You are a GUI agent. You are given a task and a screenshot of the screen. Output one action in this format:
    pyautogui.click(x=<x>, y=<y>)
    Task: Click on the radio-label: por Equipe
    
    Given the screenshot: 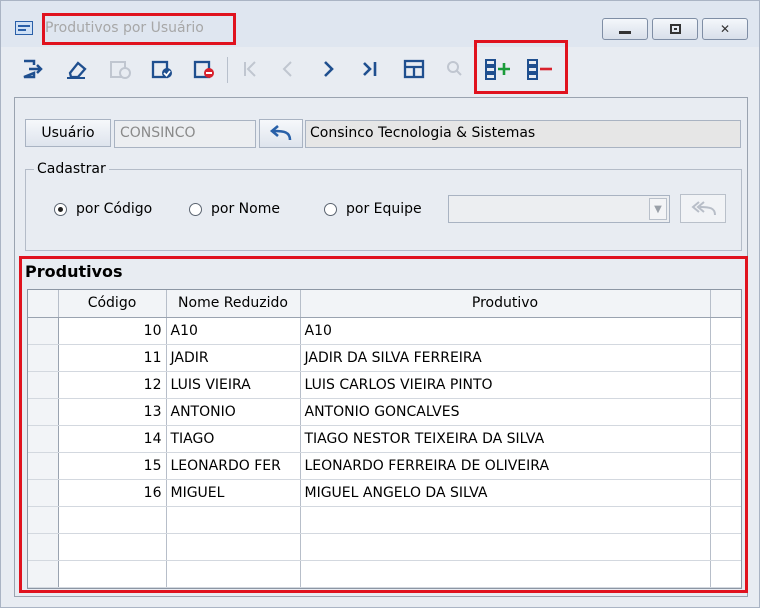 What is the action you would take?
    pyautogui.click(x=384, y=209)
    